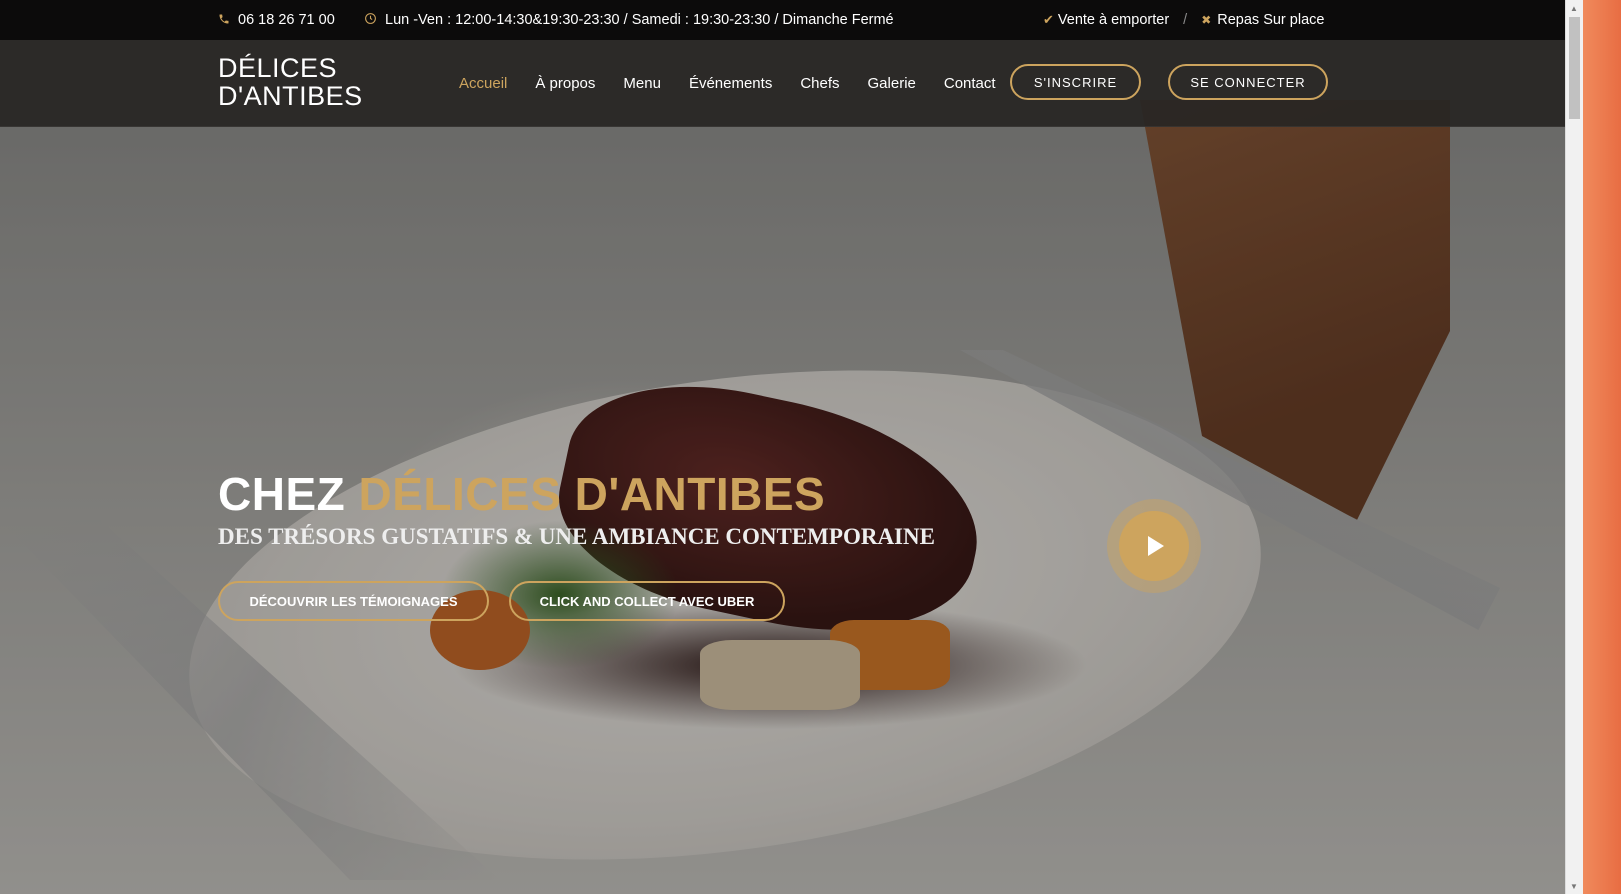 The width and height of the screenshot is (1621, 894). Describe the element at coordinates (1574, 8) in the screenshot. I see `scroll-up-arrow-icon: ▲` at that location.